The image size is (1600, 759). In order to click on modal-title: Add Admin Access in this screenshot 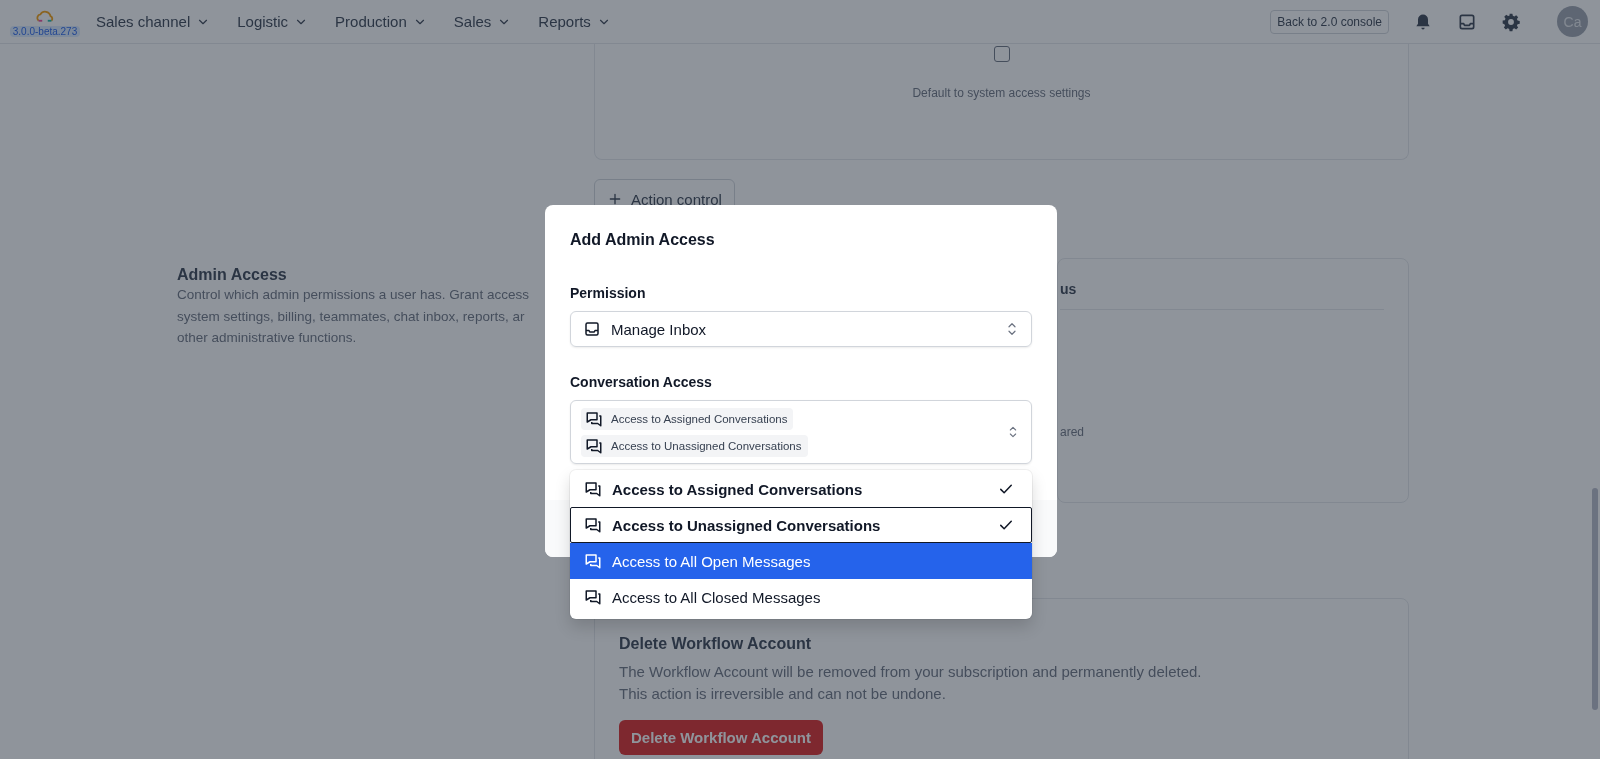, I will do `click(643, 240)`.